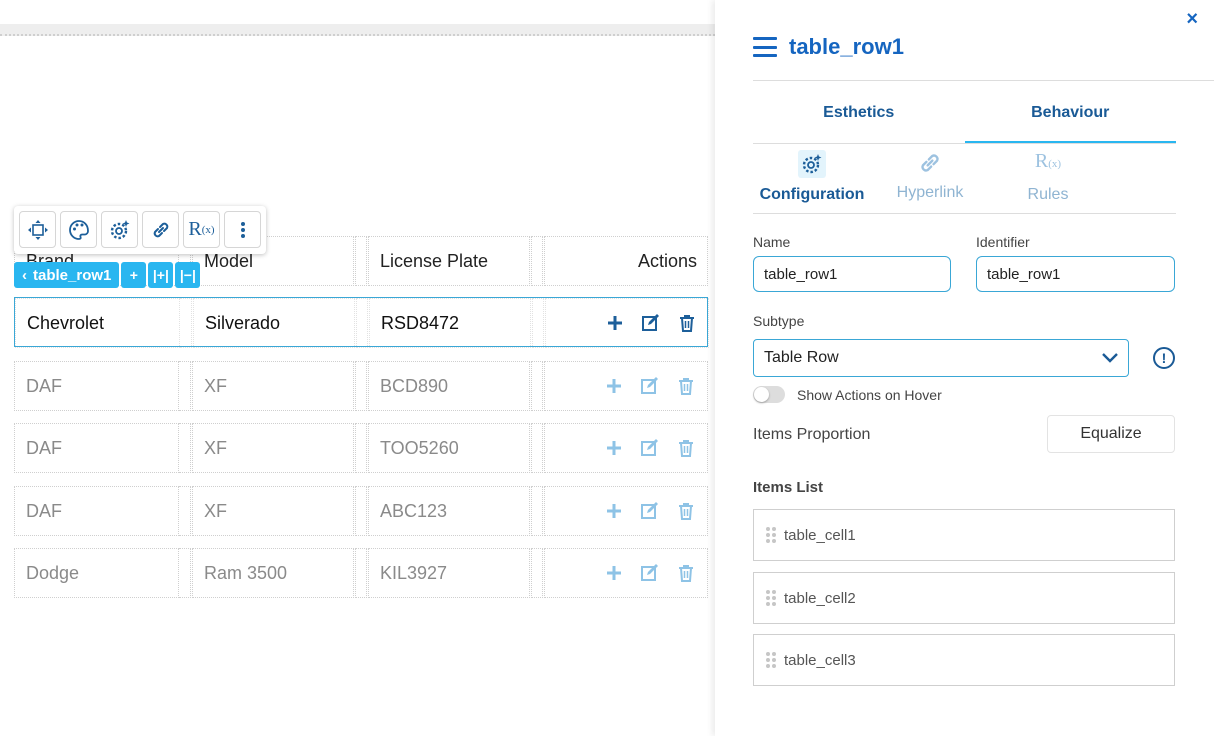 This screenshot has height=736, width=1214. What do you see at coordinates (361, 511) in the screenshot?
I see `table-row: DAF XF ABC123` at bounding box center [361, 511].